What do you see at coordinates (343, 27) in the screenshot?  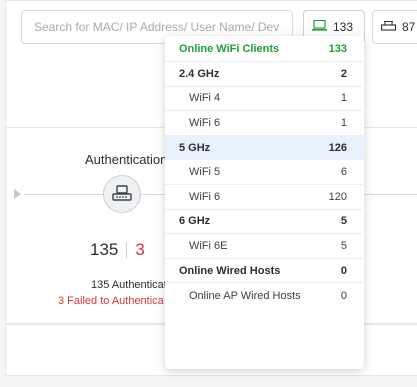 I see `wifi-clients-count: 133` at bounding box center [343, 27].